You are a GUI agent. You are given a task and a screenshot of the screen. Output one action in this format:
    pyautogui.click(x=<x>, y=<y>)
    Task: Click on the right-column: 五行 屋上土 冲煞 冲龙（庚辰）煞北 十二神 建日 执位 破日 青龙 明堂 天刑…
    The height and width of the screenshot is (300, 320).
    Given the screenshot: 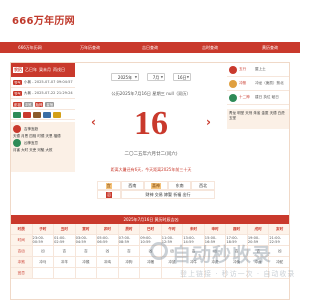 What is the action you would take?
    pyautogui.click(x=258, y=138)
    